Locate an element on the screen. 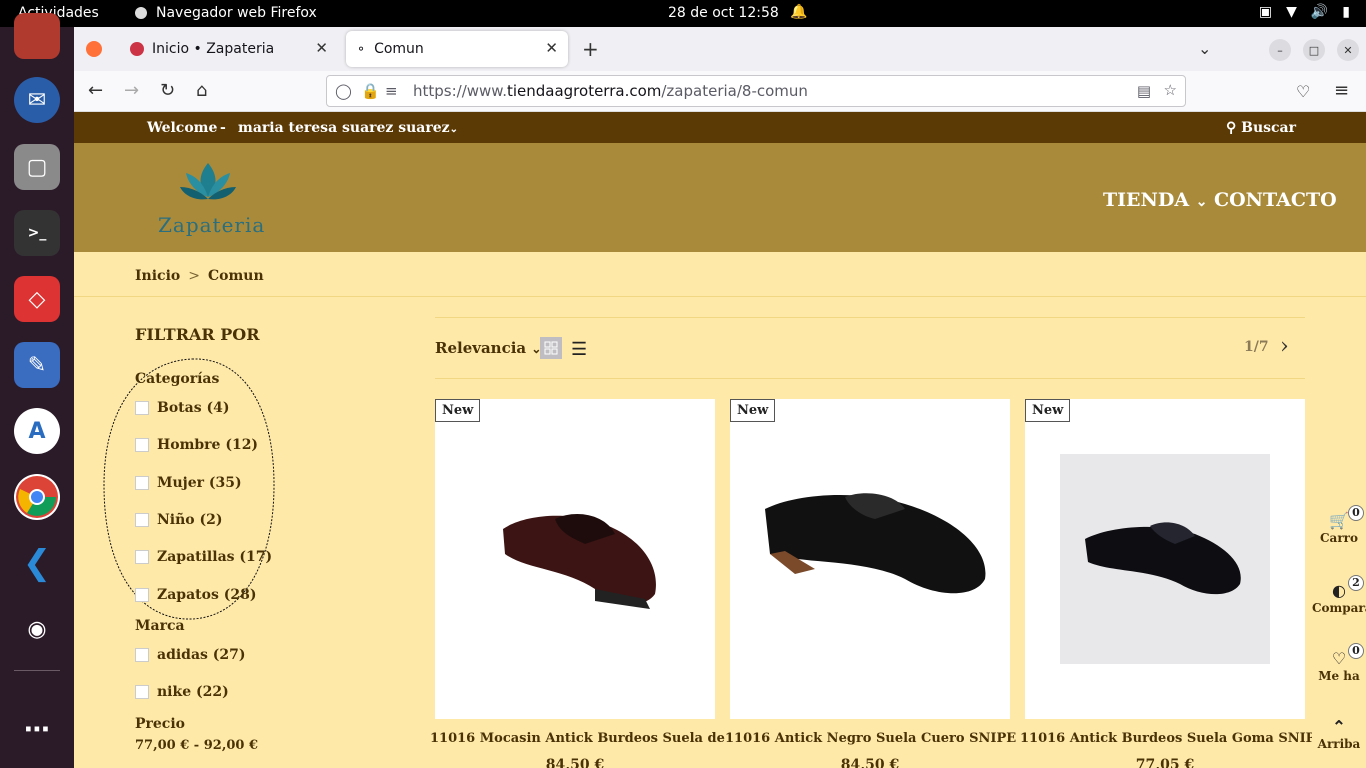  nav-tienda: TIENDA ⌄ is located at coordinates (1155, 200).